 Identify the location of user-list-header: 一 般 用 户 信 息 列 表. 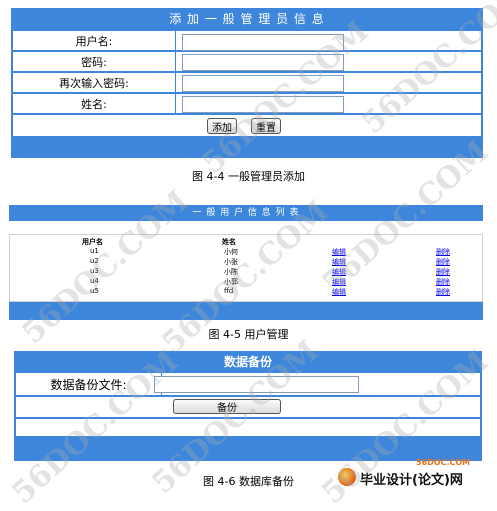
(246, 213).